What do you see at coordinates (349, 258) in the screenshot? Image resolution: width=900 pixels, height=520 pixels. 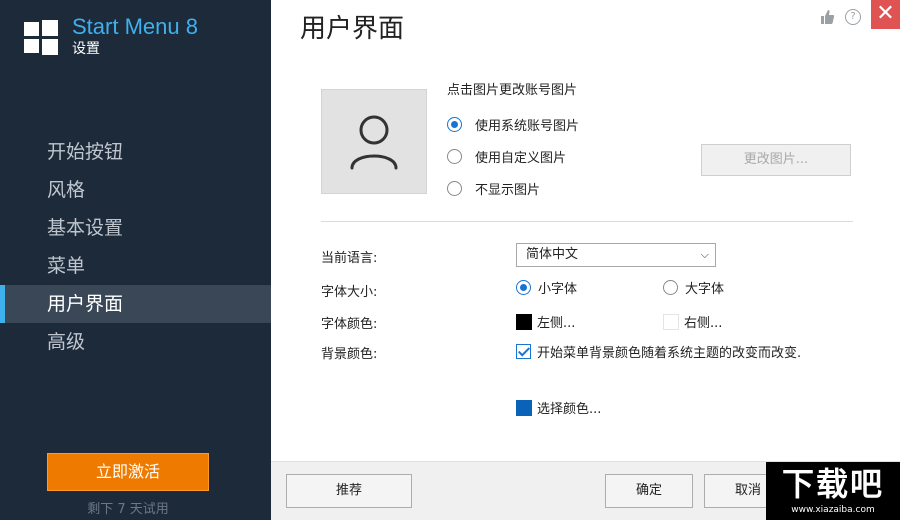 I see `language-label: 当前语言:` at bounding box center [349, 258].